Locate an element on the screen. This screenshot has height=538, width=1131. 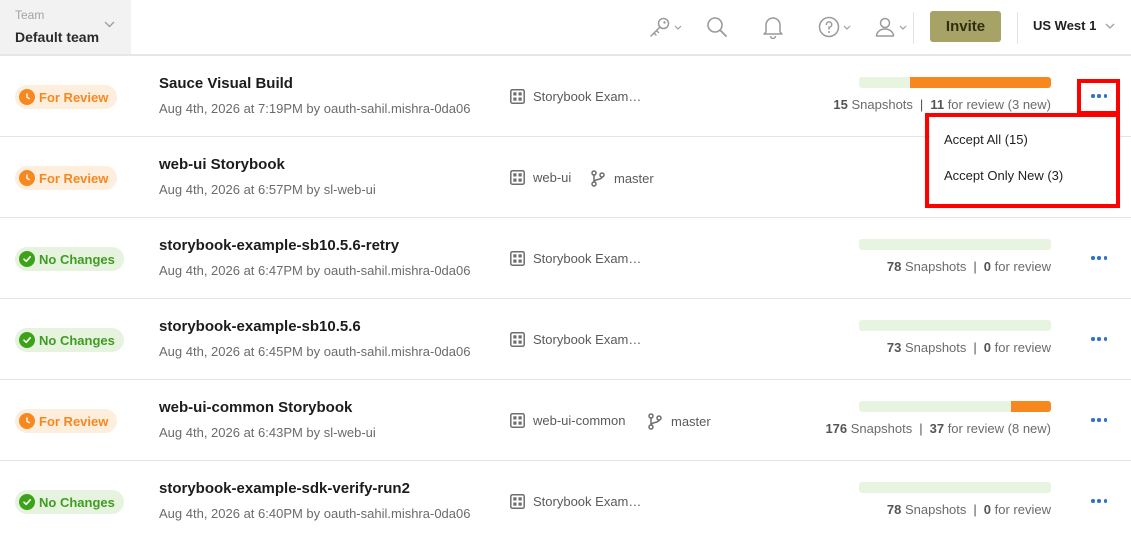
snapshot-count: 176 is located at coordinates (836, 428).